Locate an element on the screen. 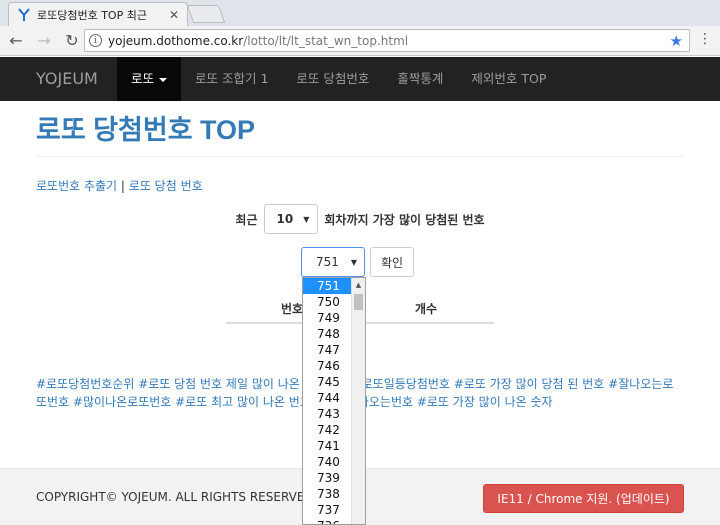 The image size is (720, 525). url-host: yojeum.dothome.co.kr is located at coordinates (176, 40).